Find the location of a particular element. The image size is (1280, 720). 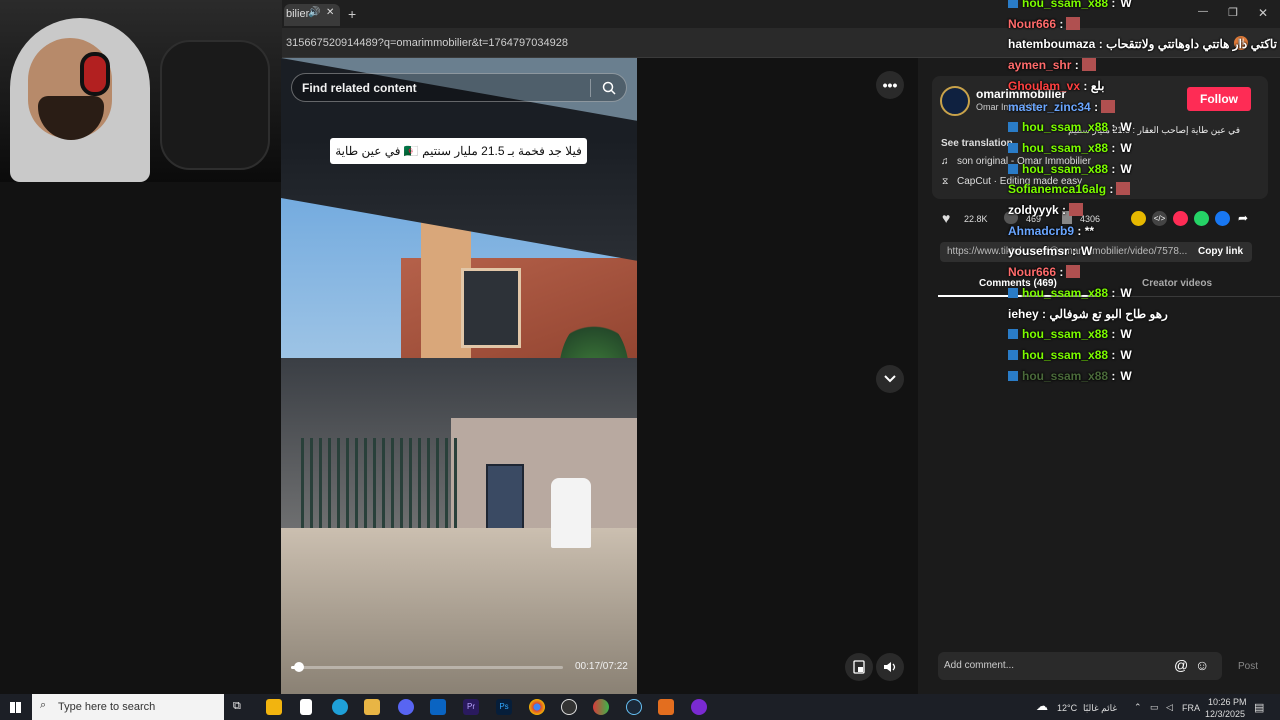

app-green-icon is located at coordinates (601, 707).